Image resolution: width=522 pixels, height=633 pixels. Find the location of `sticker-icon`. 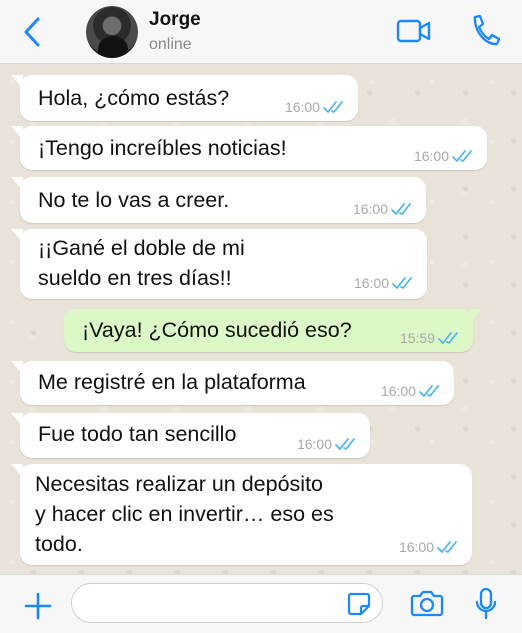

sticker-icon is located at coordinates (359, 604).